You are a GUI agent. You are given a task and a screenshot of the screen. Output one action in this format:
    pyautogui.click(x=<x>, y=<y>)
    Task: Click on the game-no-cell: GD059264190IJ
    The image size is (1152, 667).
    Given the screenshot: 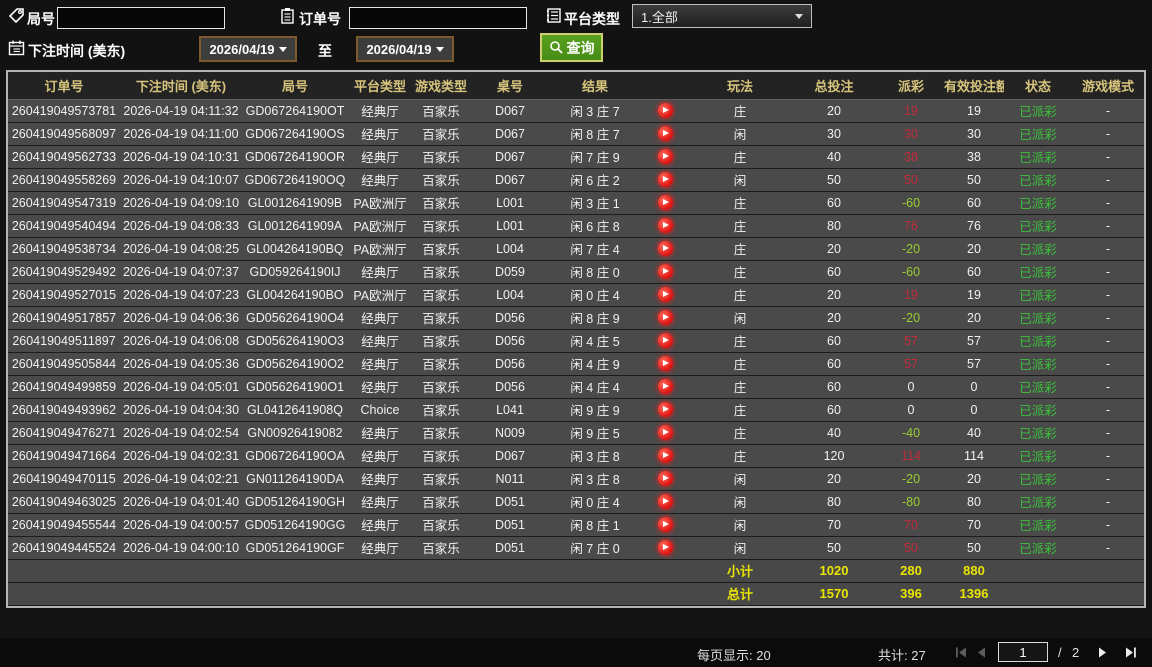 What is the action you would take?
    pyautogui.click(x=295, y=271)
    